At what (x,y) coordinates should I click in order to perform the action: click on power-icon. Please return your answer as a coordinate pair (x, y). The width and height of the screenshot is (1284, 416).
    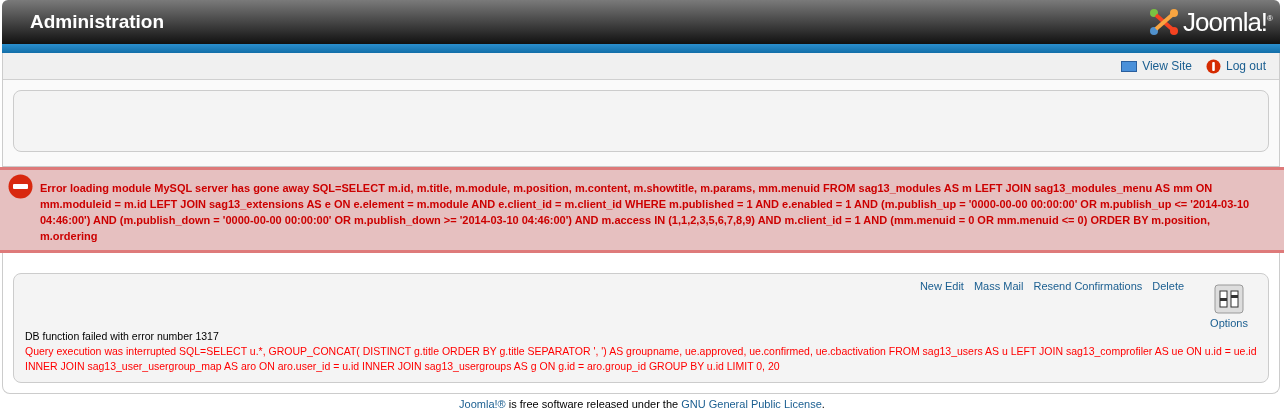
    Looking at the image, I should click on (1213, 66).